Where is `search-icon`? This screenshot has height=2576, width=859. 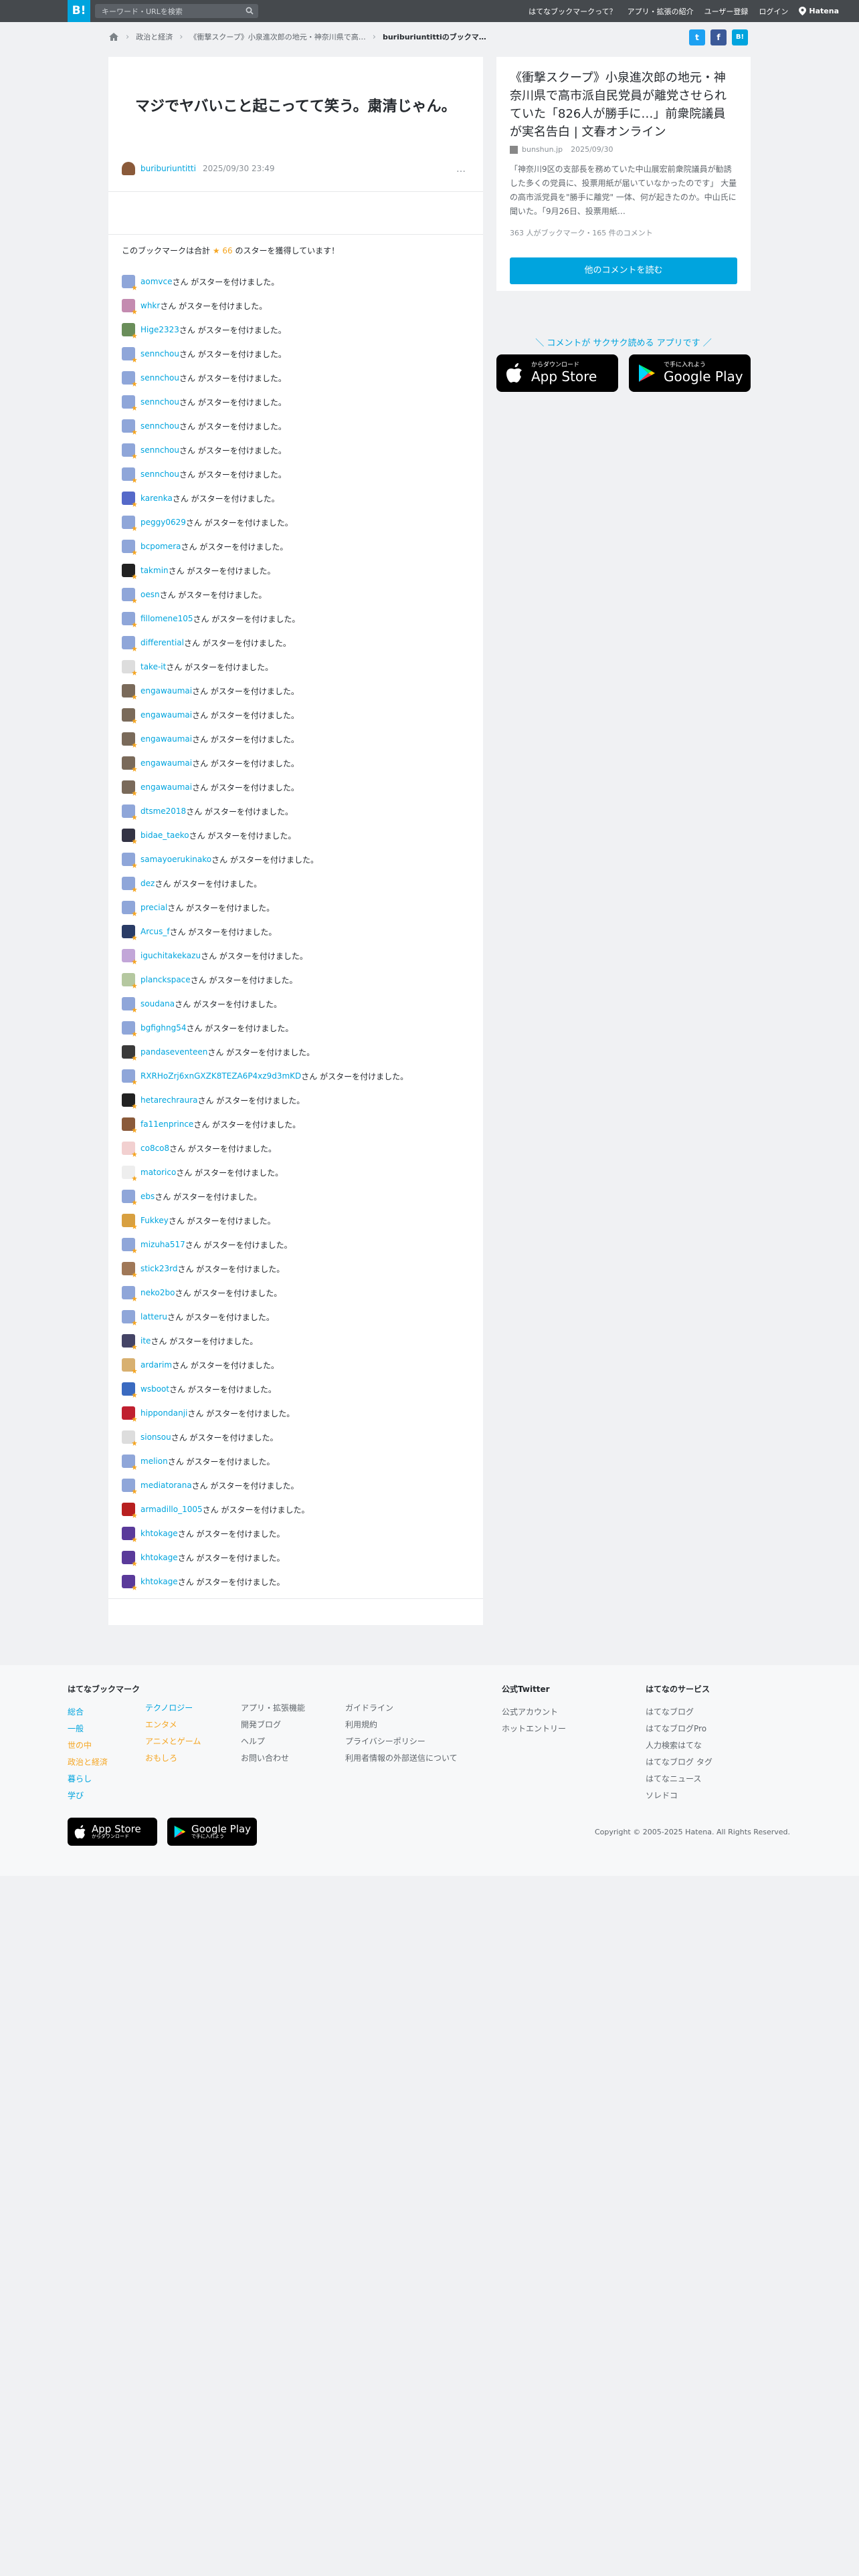
search-icon is located at coordinates (250, 11).